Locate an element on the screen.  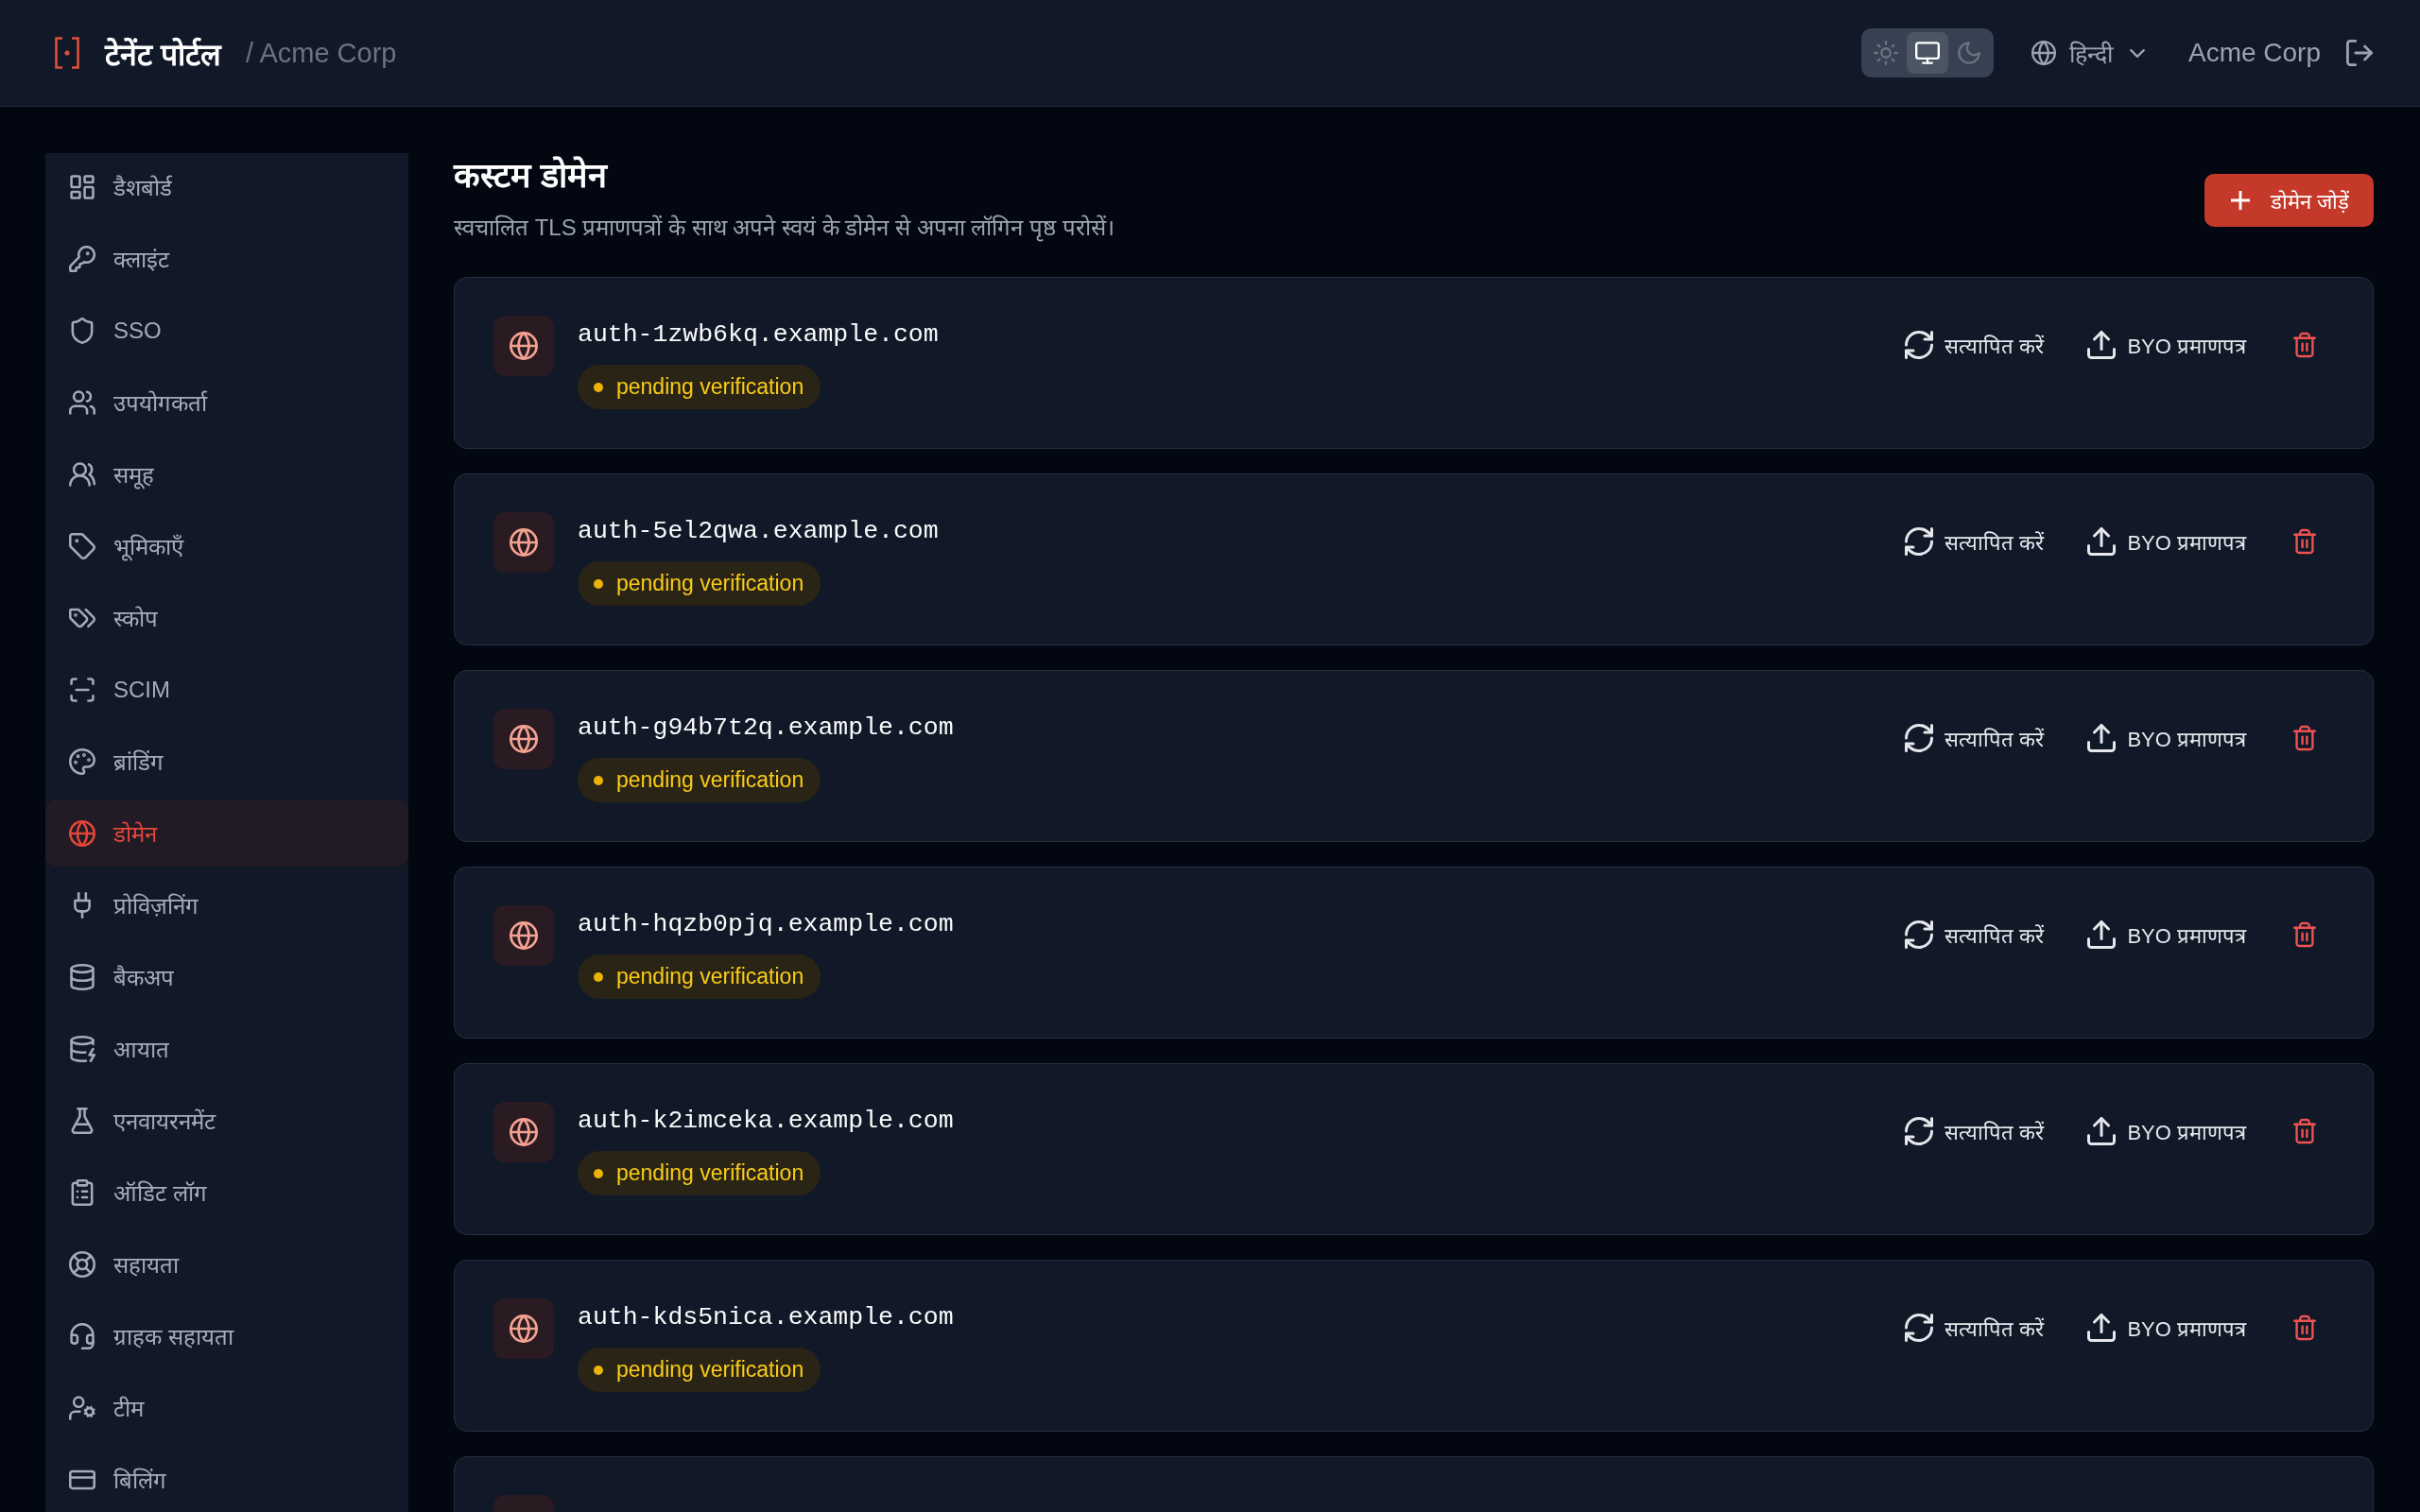
breadcrumb: / Acme Corp is located at coordinates (321, 53).